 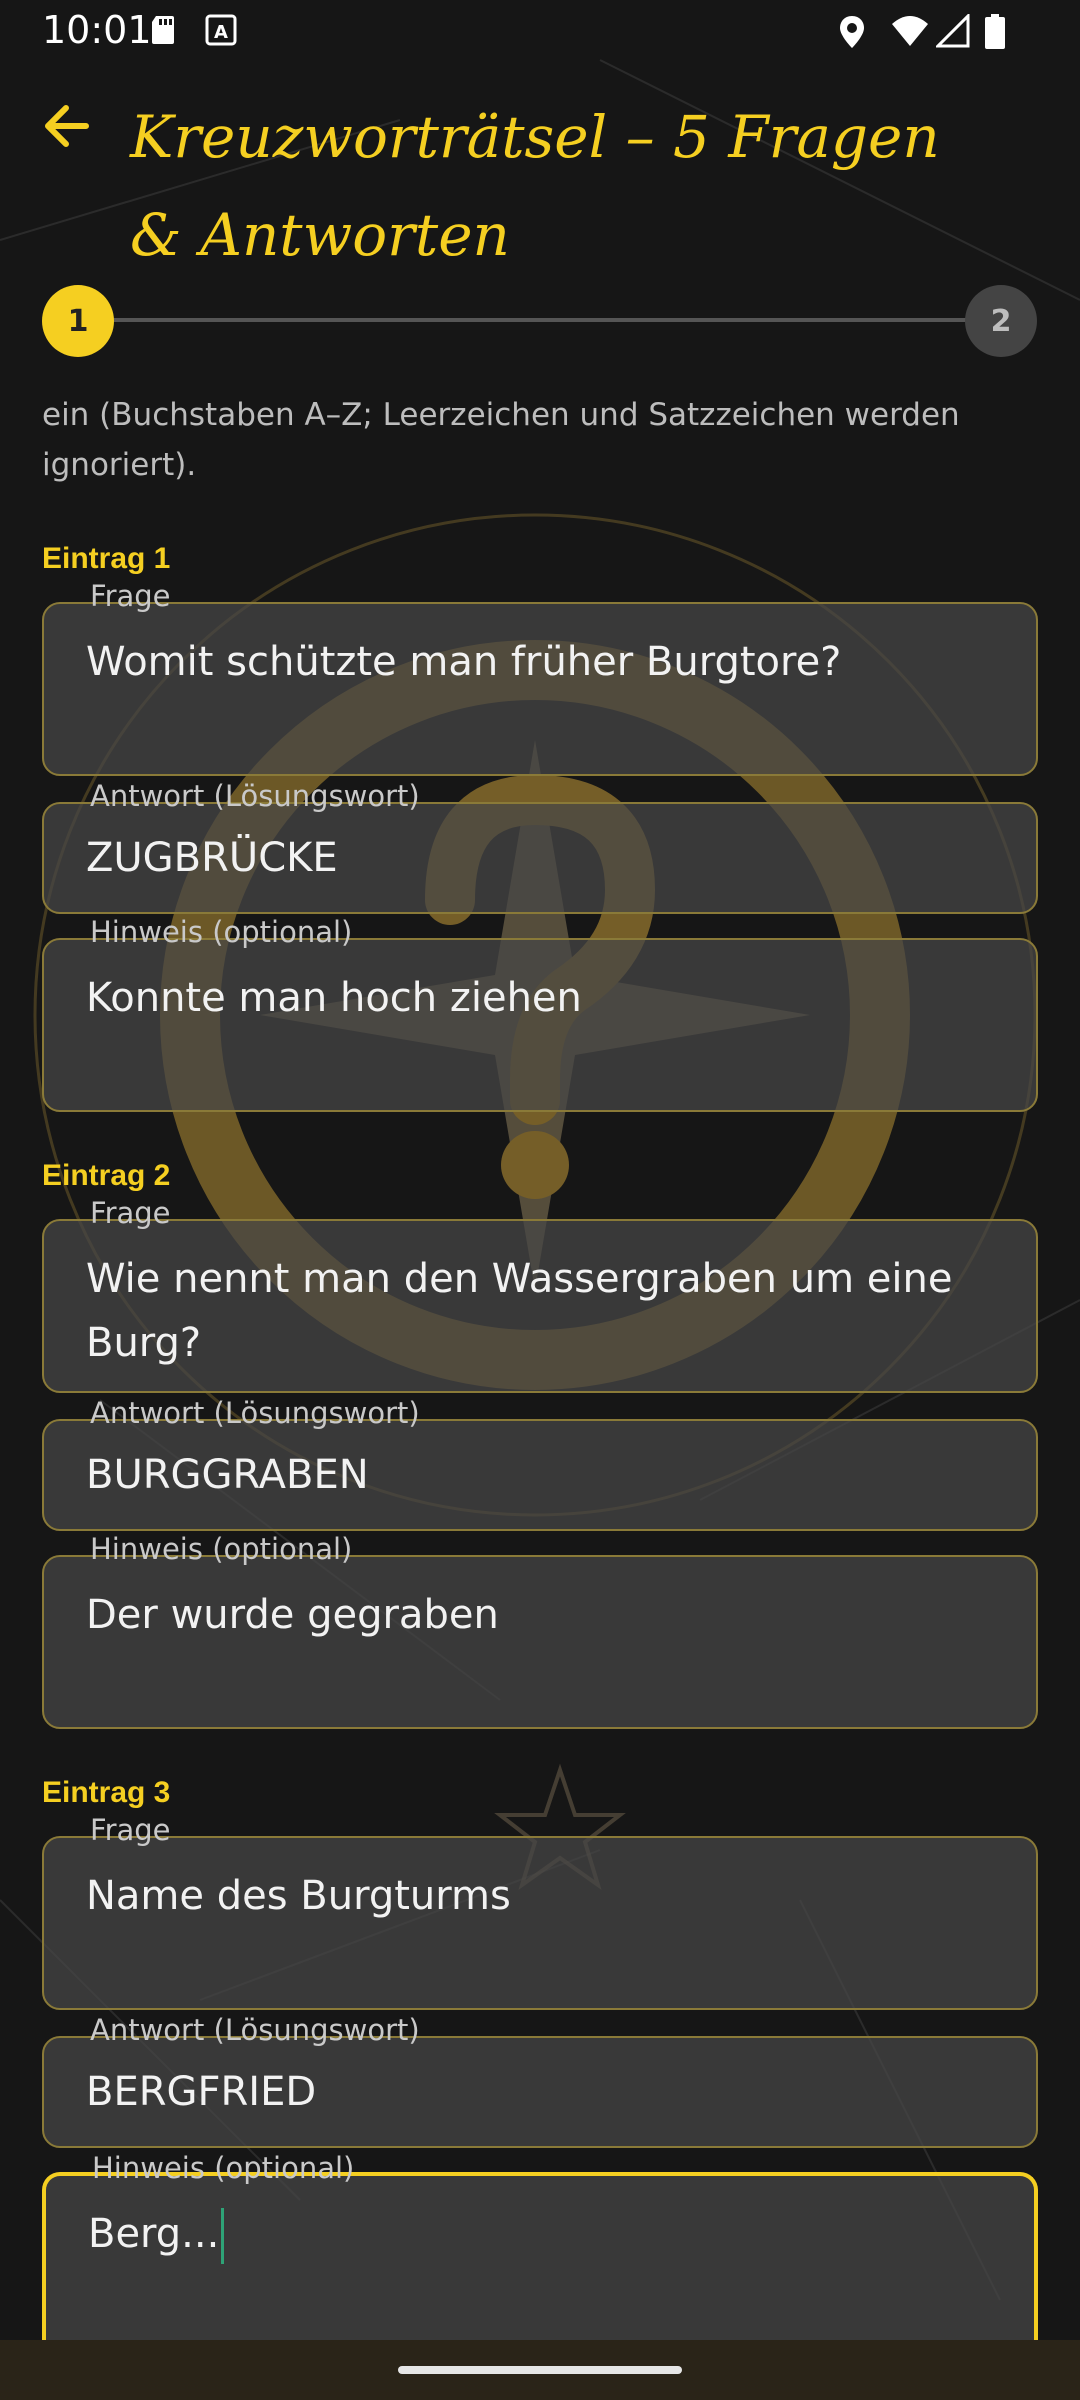 What do you see at coordinates (106, 1175) in the screenshot?
I see `entry-2-label: Eintrag 2` at bounding box center [106, 1175].